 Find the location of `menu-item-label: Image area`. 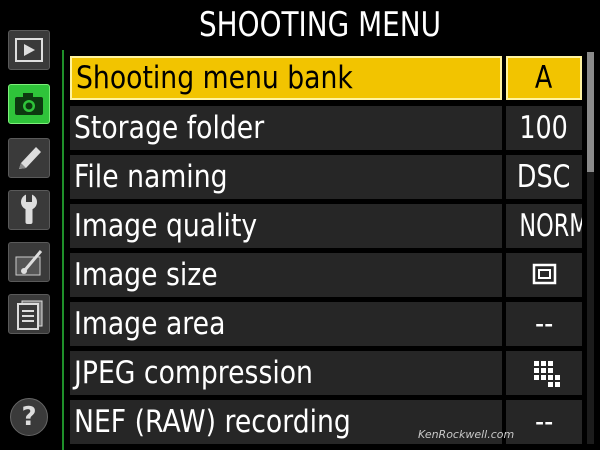

menu-item-label: Image area is located at coordinates (286, 324).